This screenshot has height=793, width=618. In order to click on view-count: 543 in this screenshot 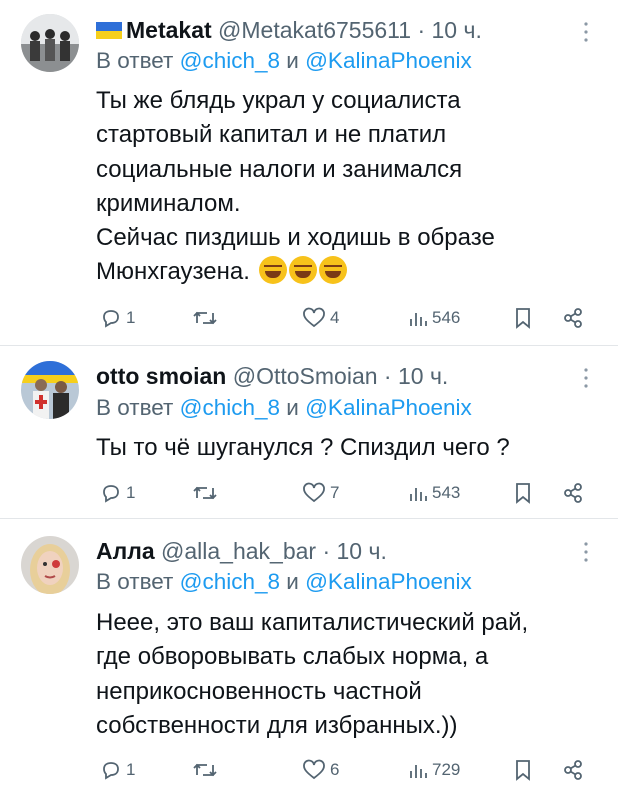, I will do `click(446, 492)`.